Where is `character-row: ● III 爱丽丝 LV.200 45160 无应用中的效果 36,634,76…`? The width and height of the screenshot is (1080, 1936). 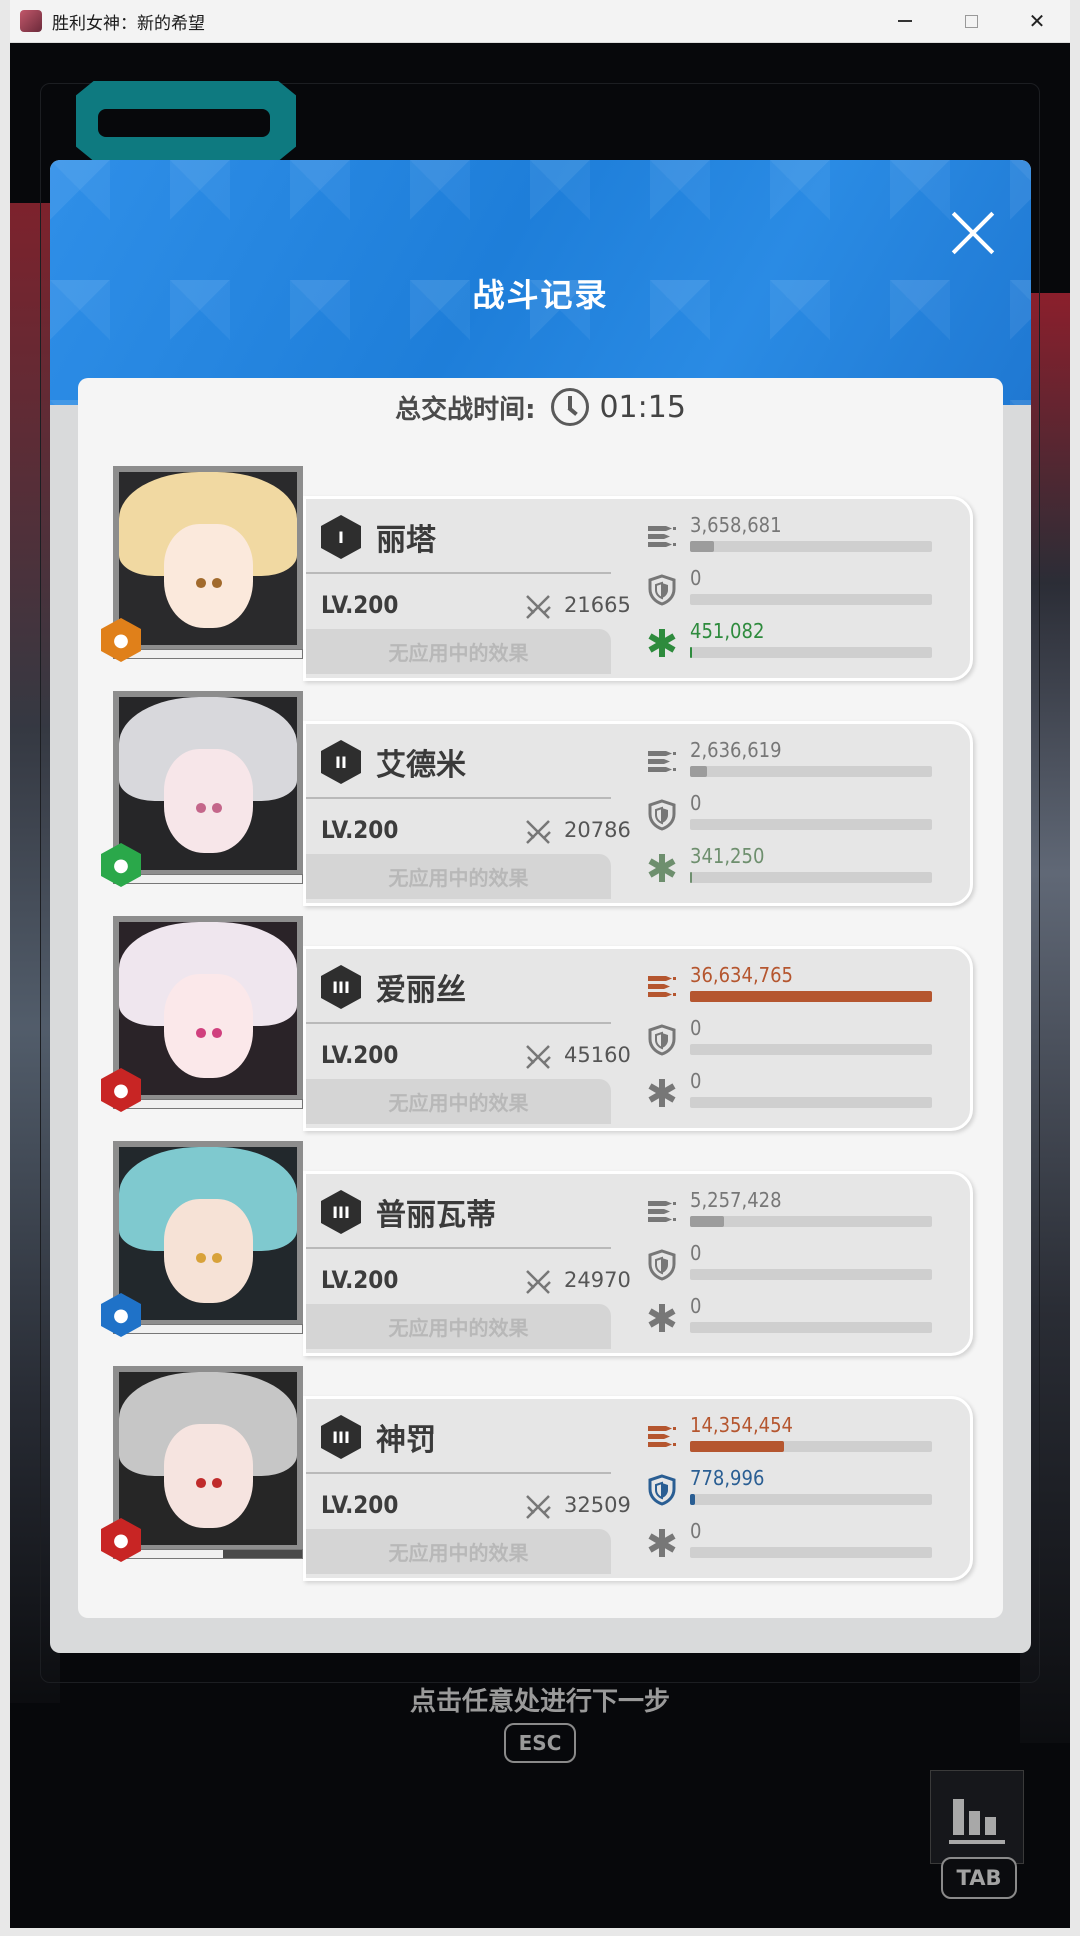
character-row: ● III 爱丽丝 LV.200 45160 无应用中的效果 36,634,76… is located at coordinates (539, 1018).